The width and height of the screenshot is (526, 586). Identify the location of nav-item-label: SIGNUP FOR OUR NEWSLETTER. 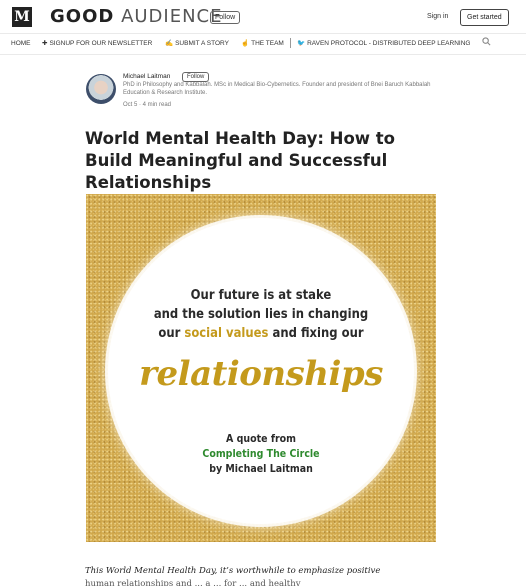
(101, 43).